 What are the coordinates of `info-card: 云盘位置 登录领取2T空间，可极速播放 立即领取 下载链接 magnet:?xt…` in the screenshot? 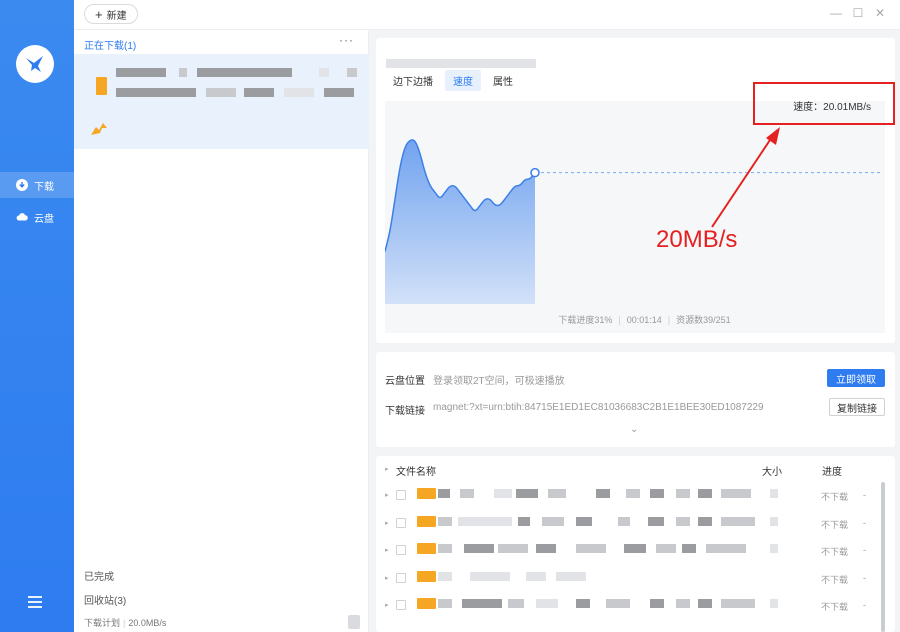 It's located at (635, 399).